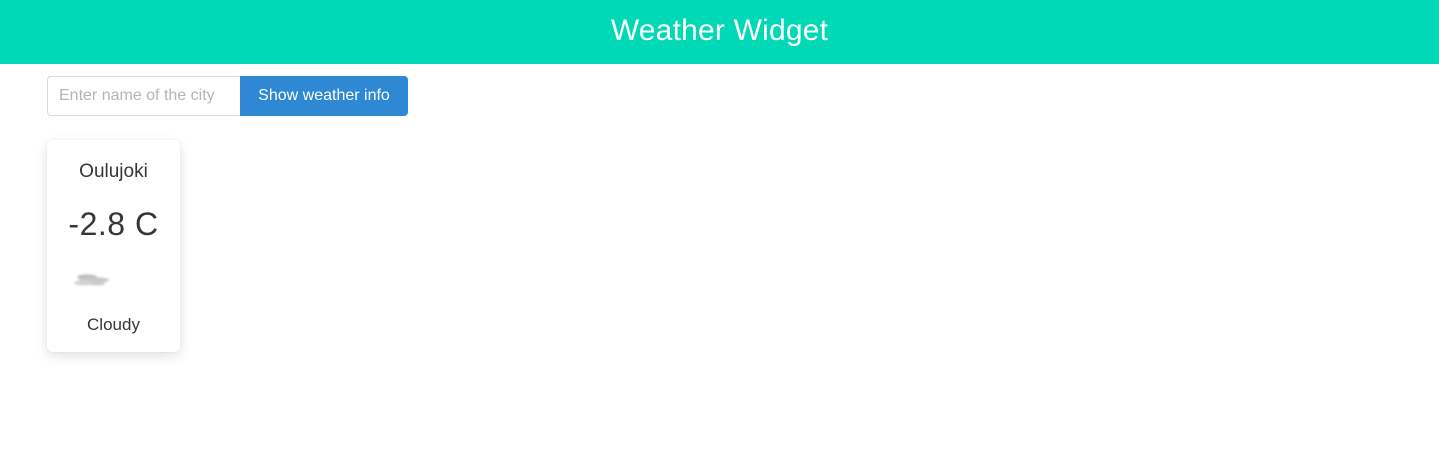  I want to click on city-input, so click(143, 96).